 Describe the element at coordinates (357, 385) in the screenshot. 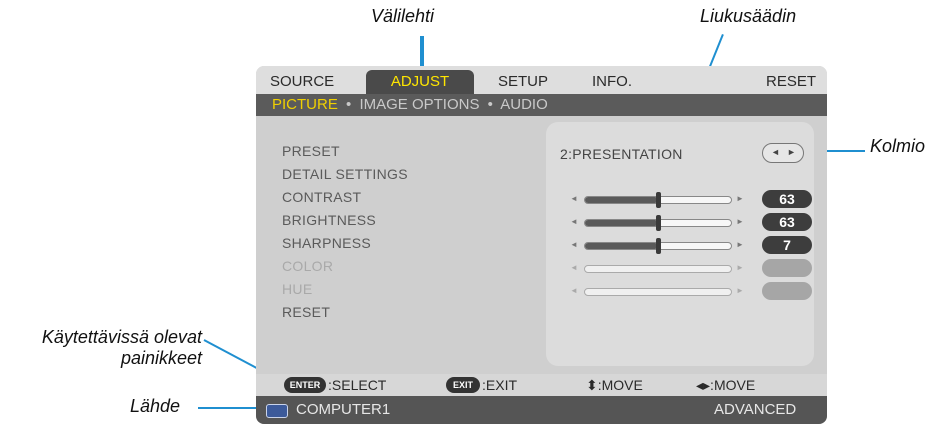

I see `enter-select-label: :SELECT` at that location.